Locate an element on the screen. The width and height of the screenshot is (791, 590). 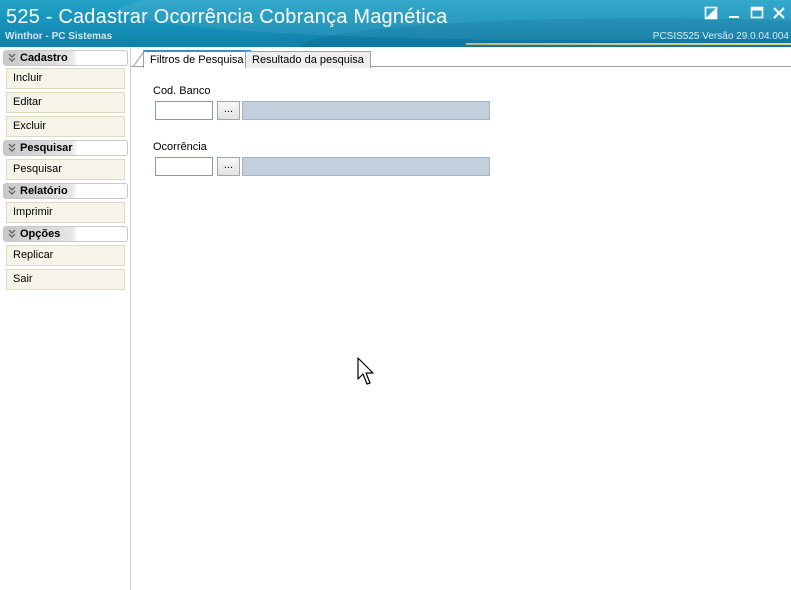
cod-banco-input is located at coordinates (184, 110).